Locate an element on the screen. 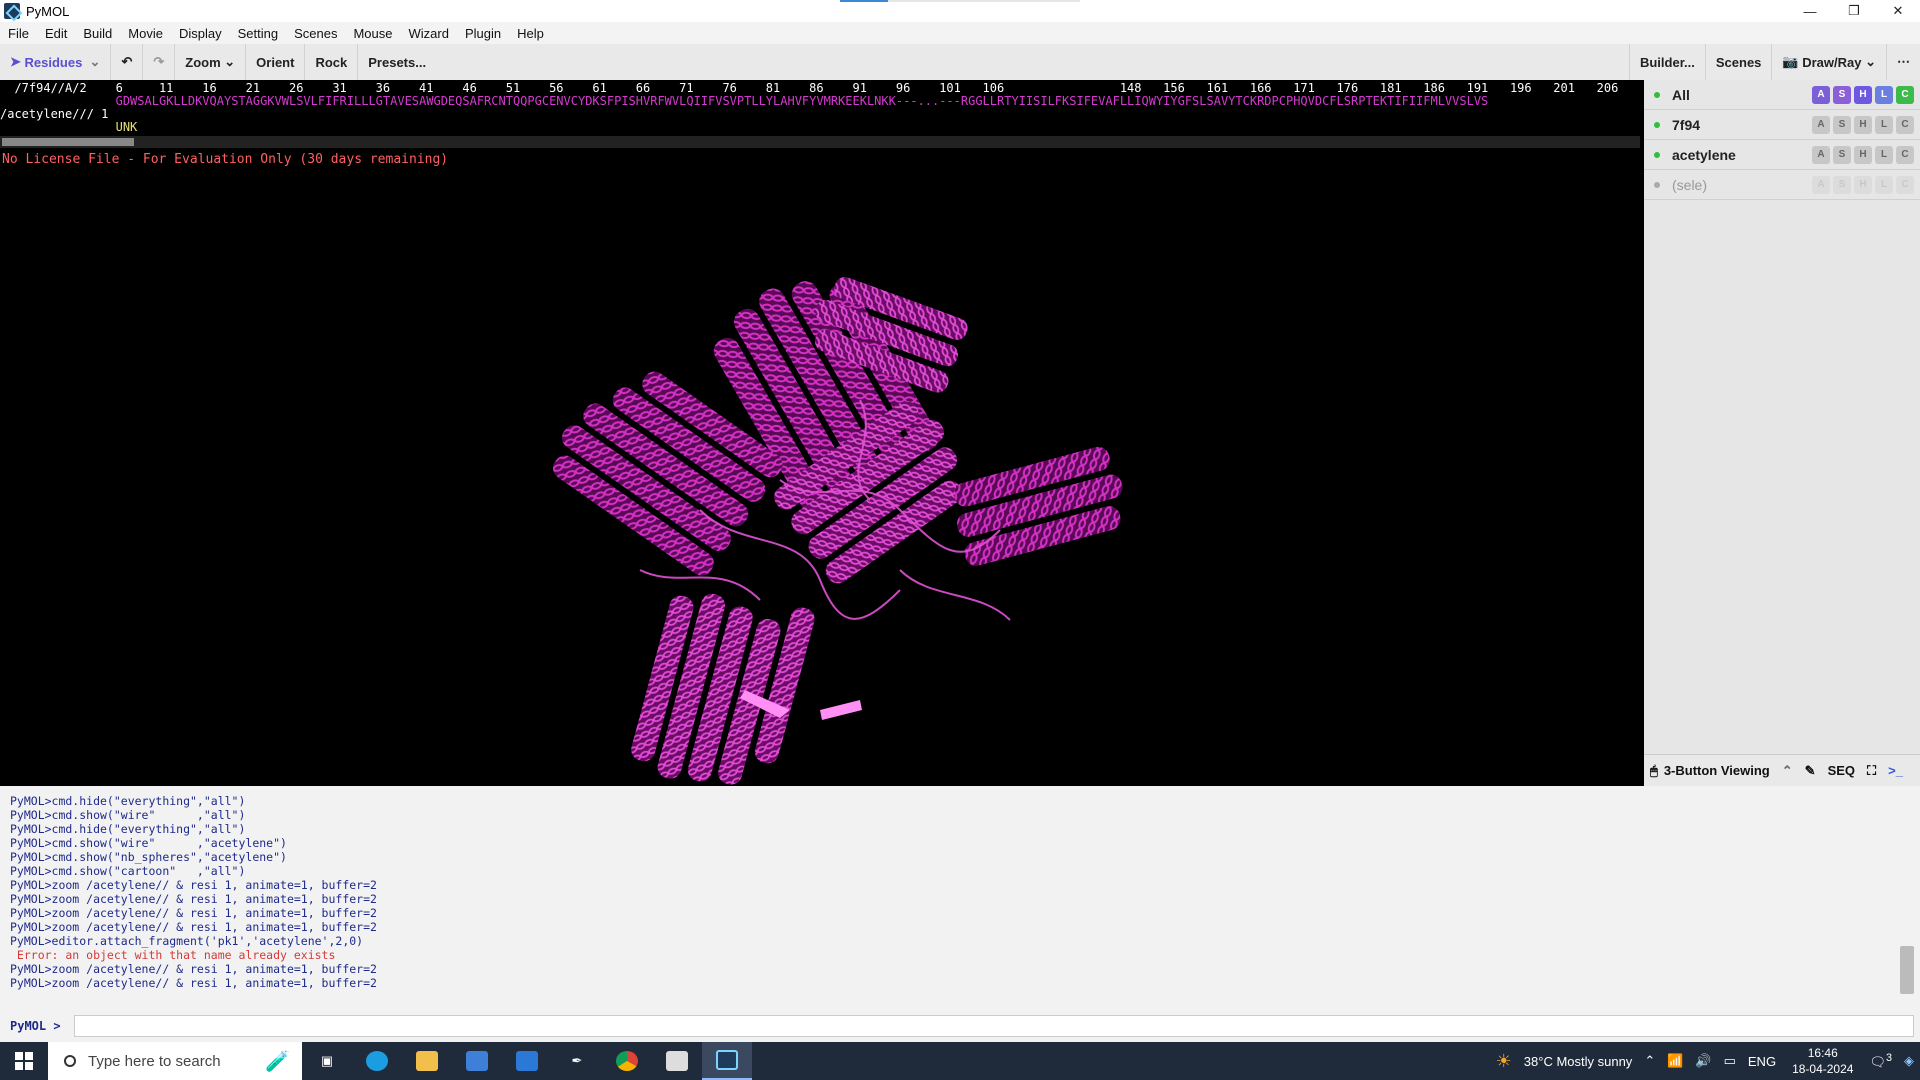 The width and height of the screenshot is (1920, 1080). mail-icon is located at coordinates (527, 1061).